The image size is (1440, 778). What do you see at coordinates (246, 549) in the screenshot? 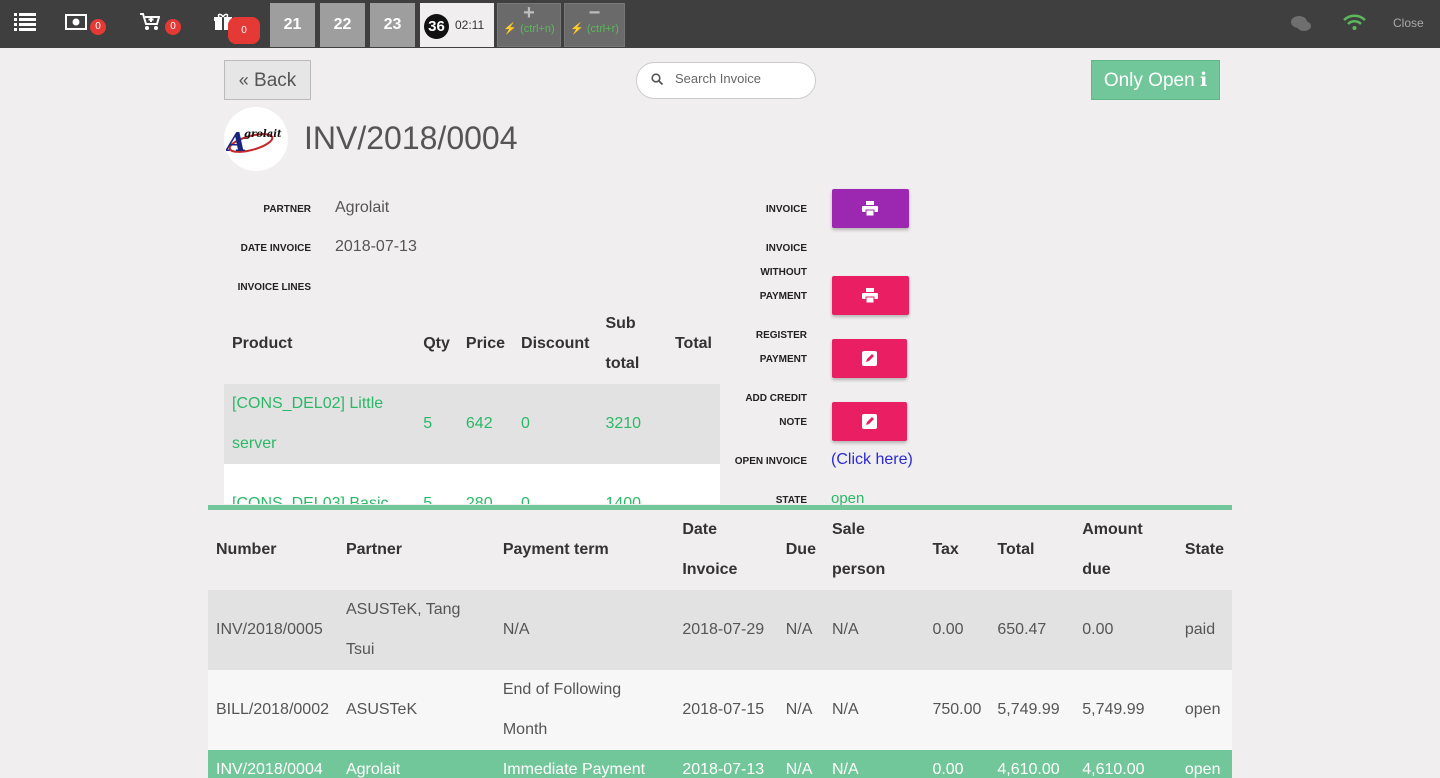
I see `col-number: Number` at bounding box center [246, 549].